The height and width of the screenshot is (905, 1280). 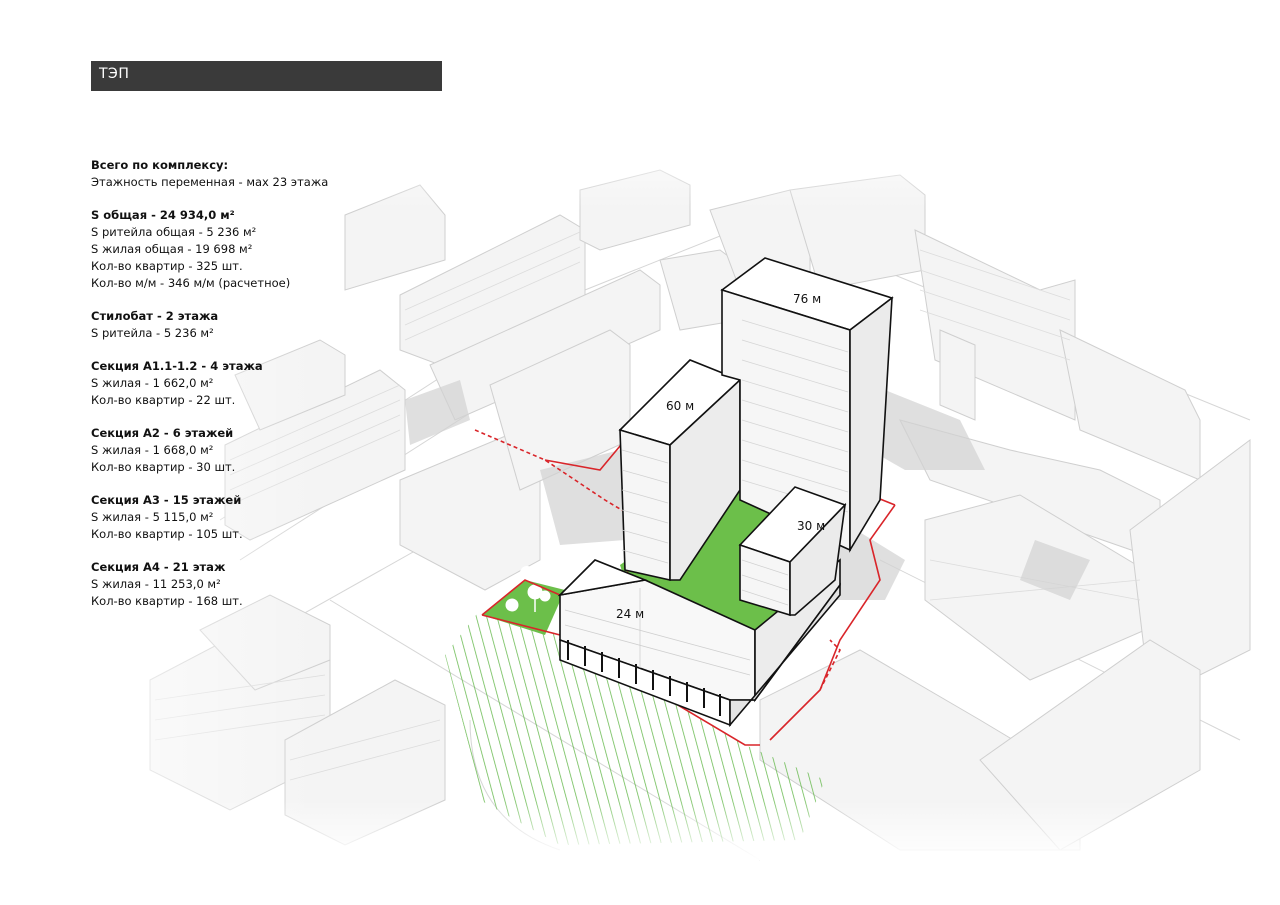 I want to click on height-label-30: 30 м, so click(x=811, y=526).